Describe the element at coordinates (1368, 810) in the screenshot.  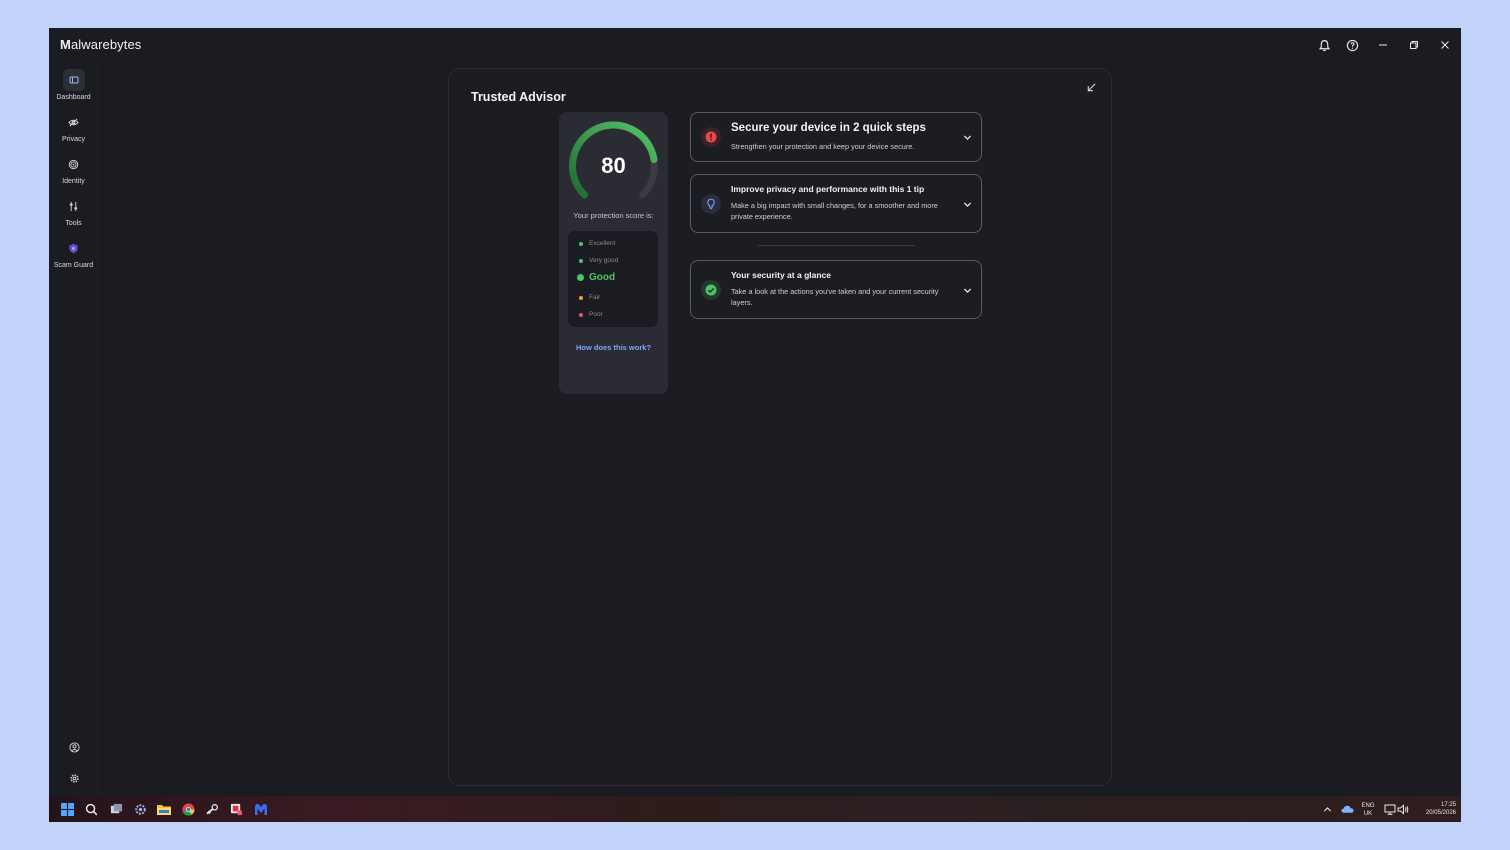
I see `language-indicator: ENG UK` at that location.